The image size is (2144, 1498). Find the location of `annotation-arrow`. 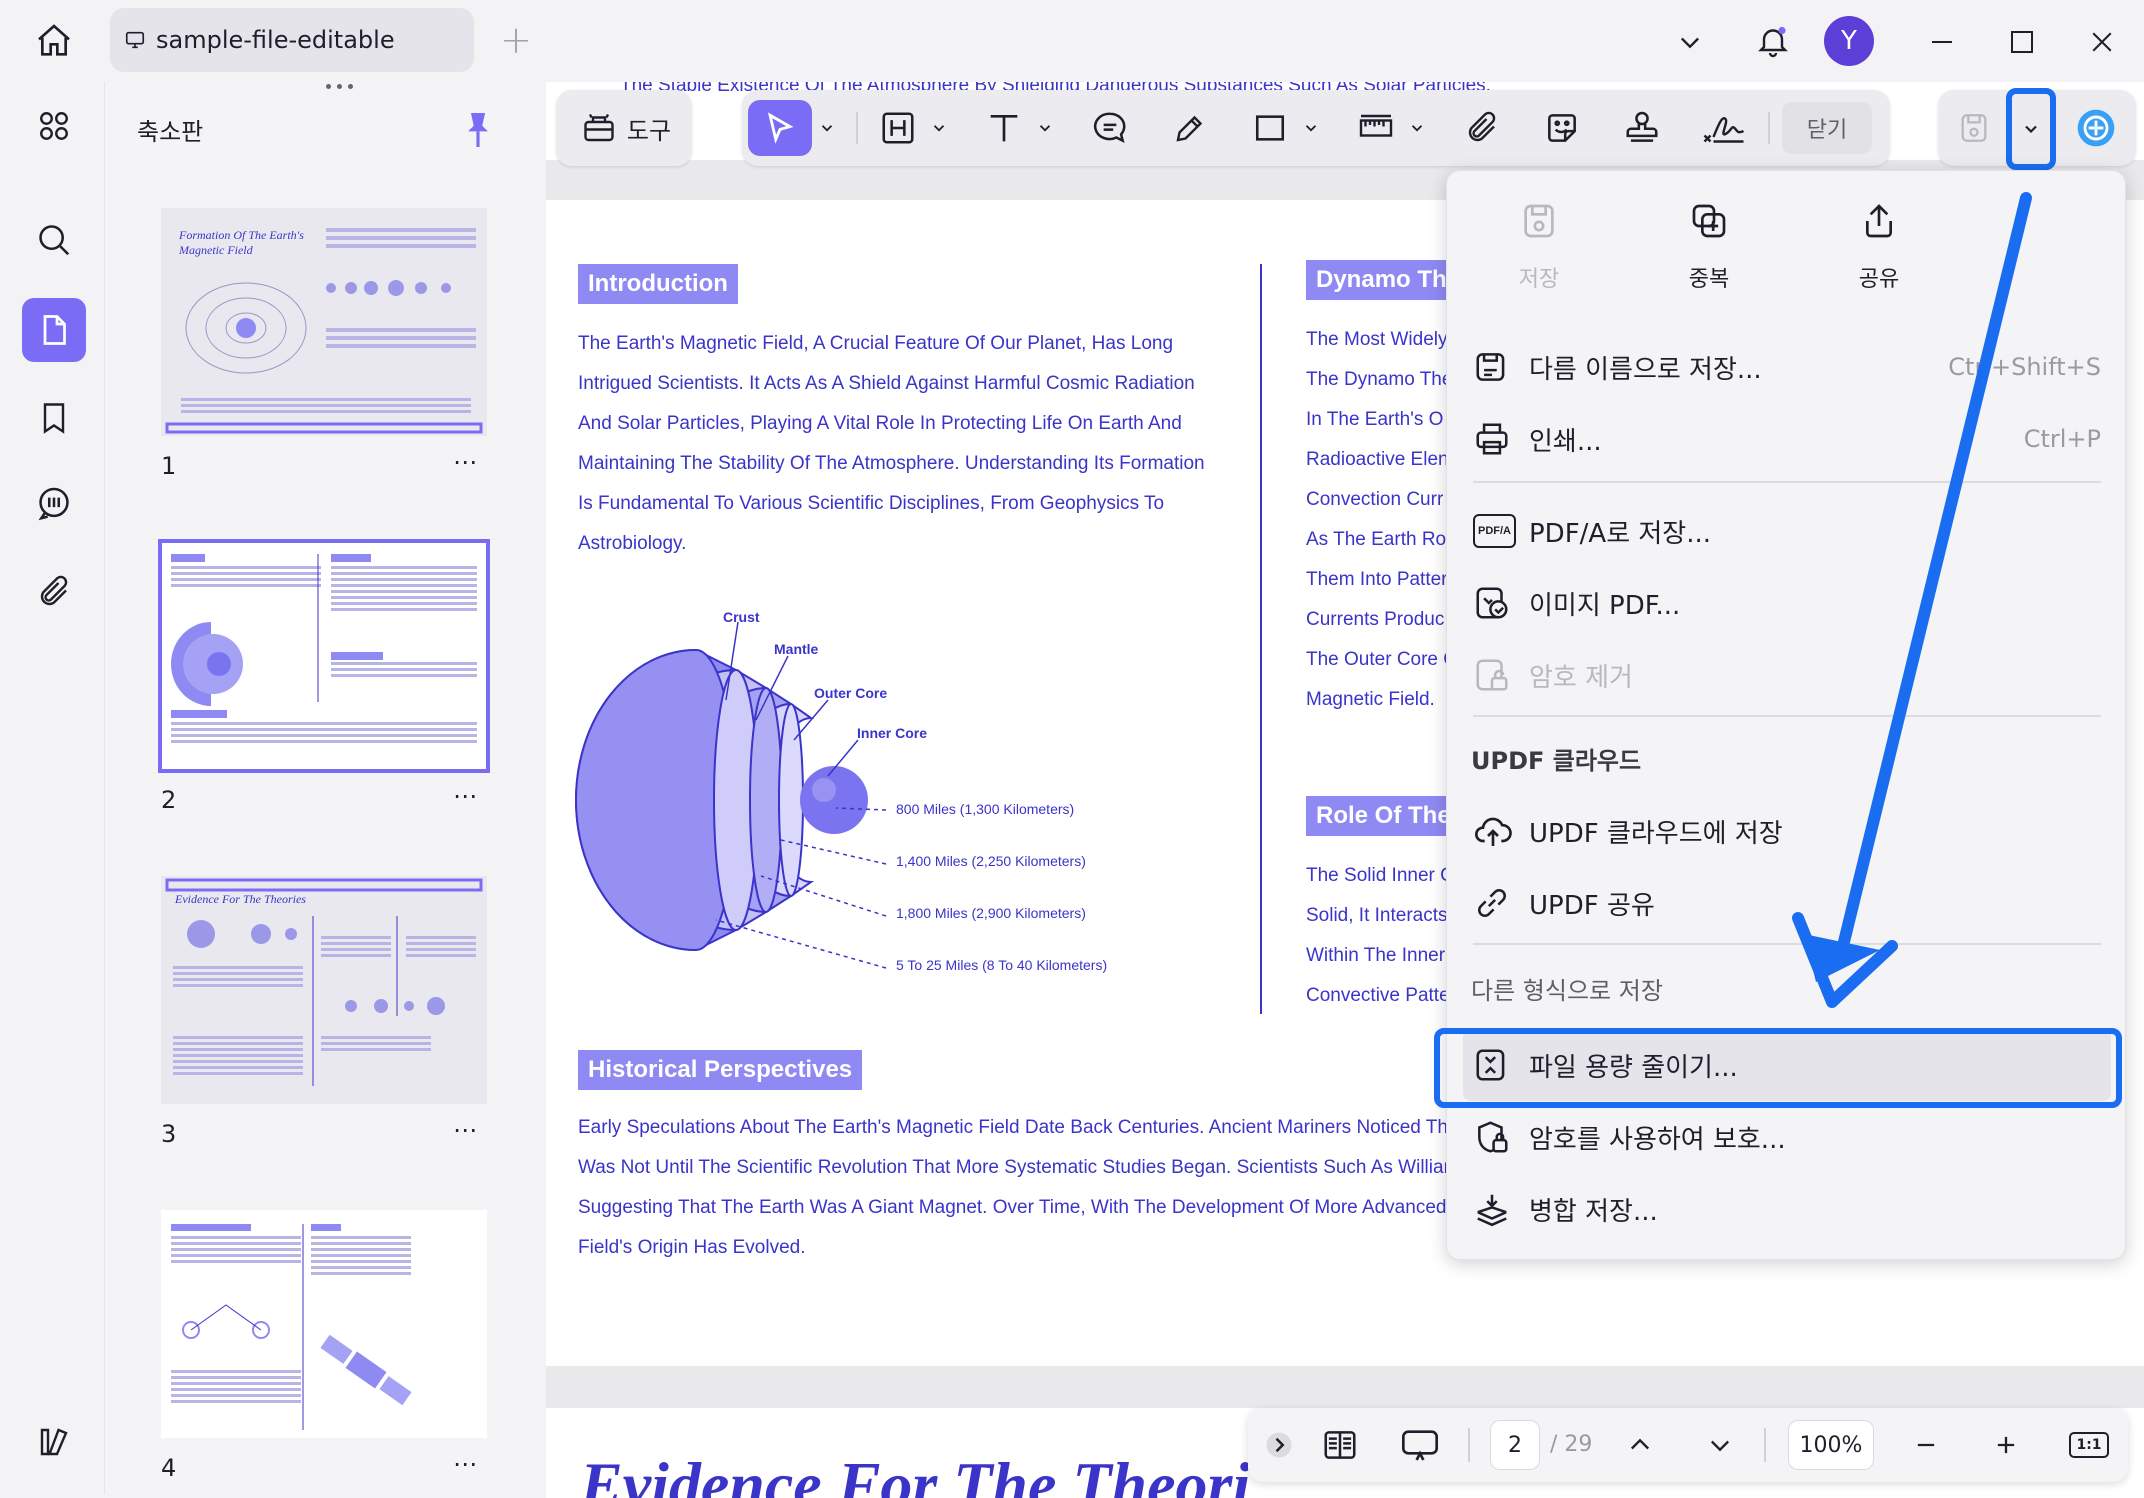

annotation-arrow is located at coordinates (1912, 600).